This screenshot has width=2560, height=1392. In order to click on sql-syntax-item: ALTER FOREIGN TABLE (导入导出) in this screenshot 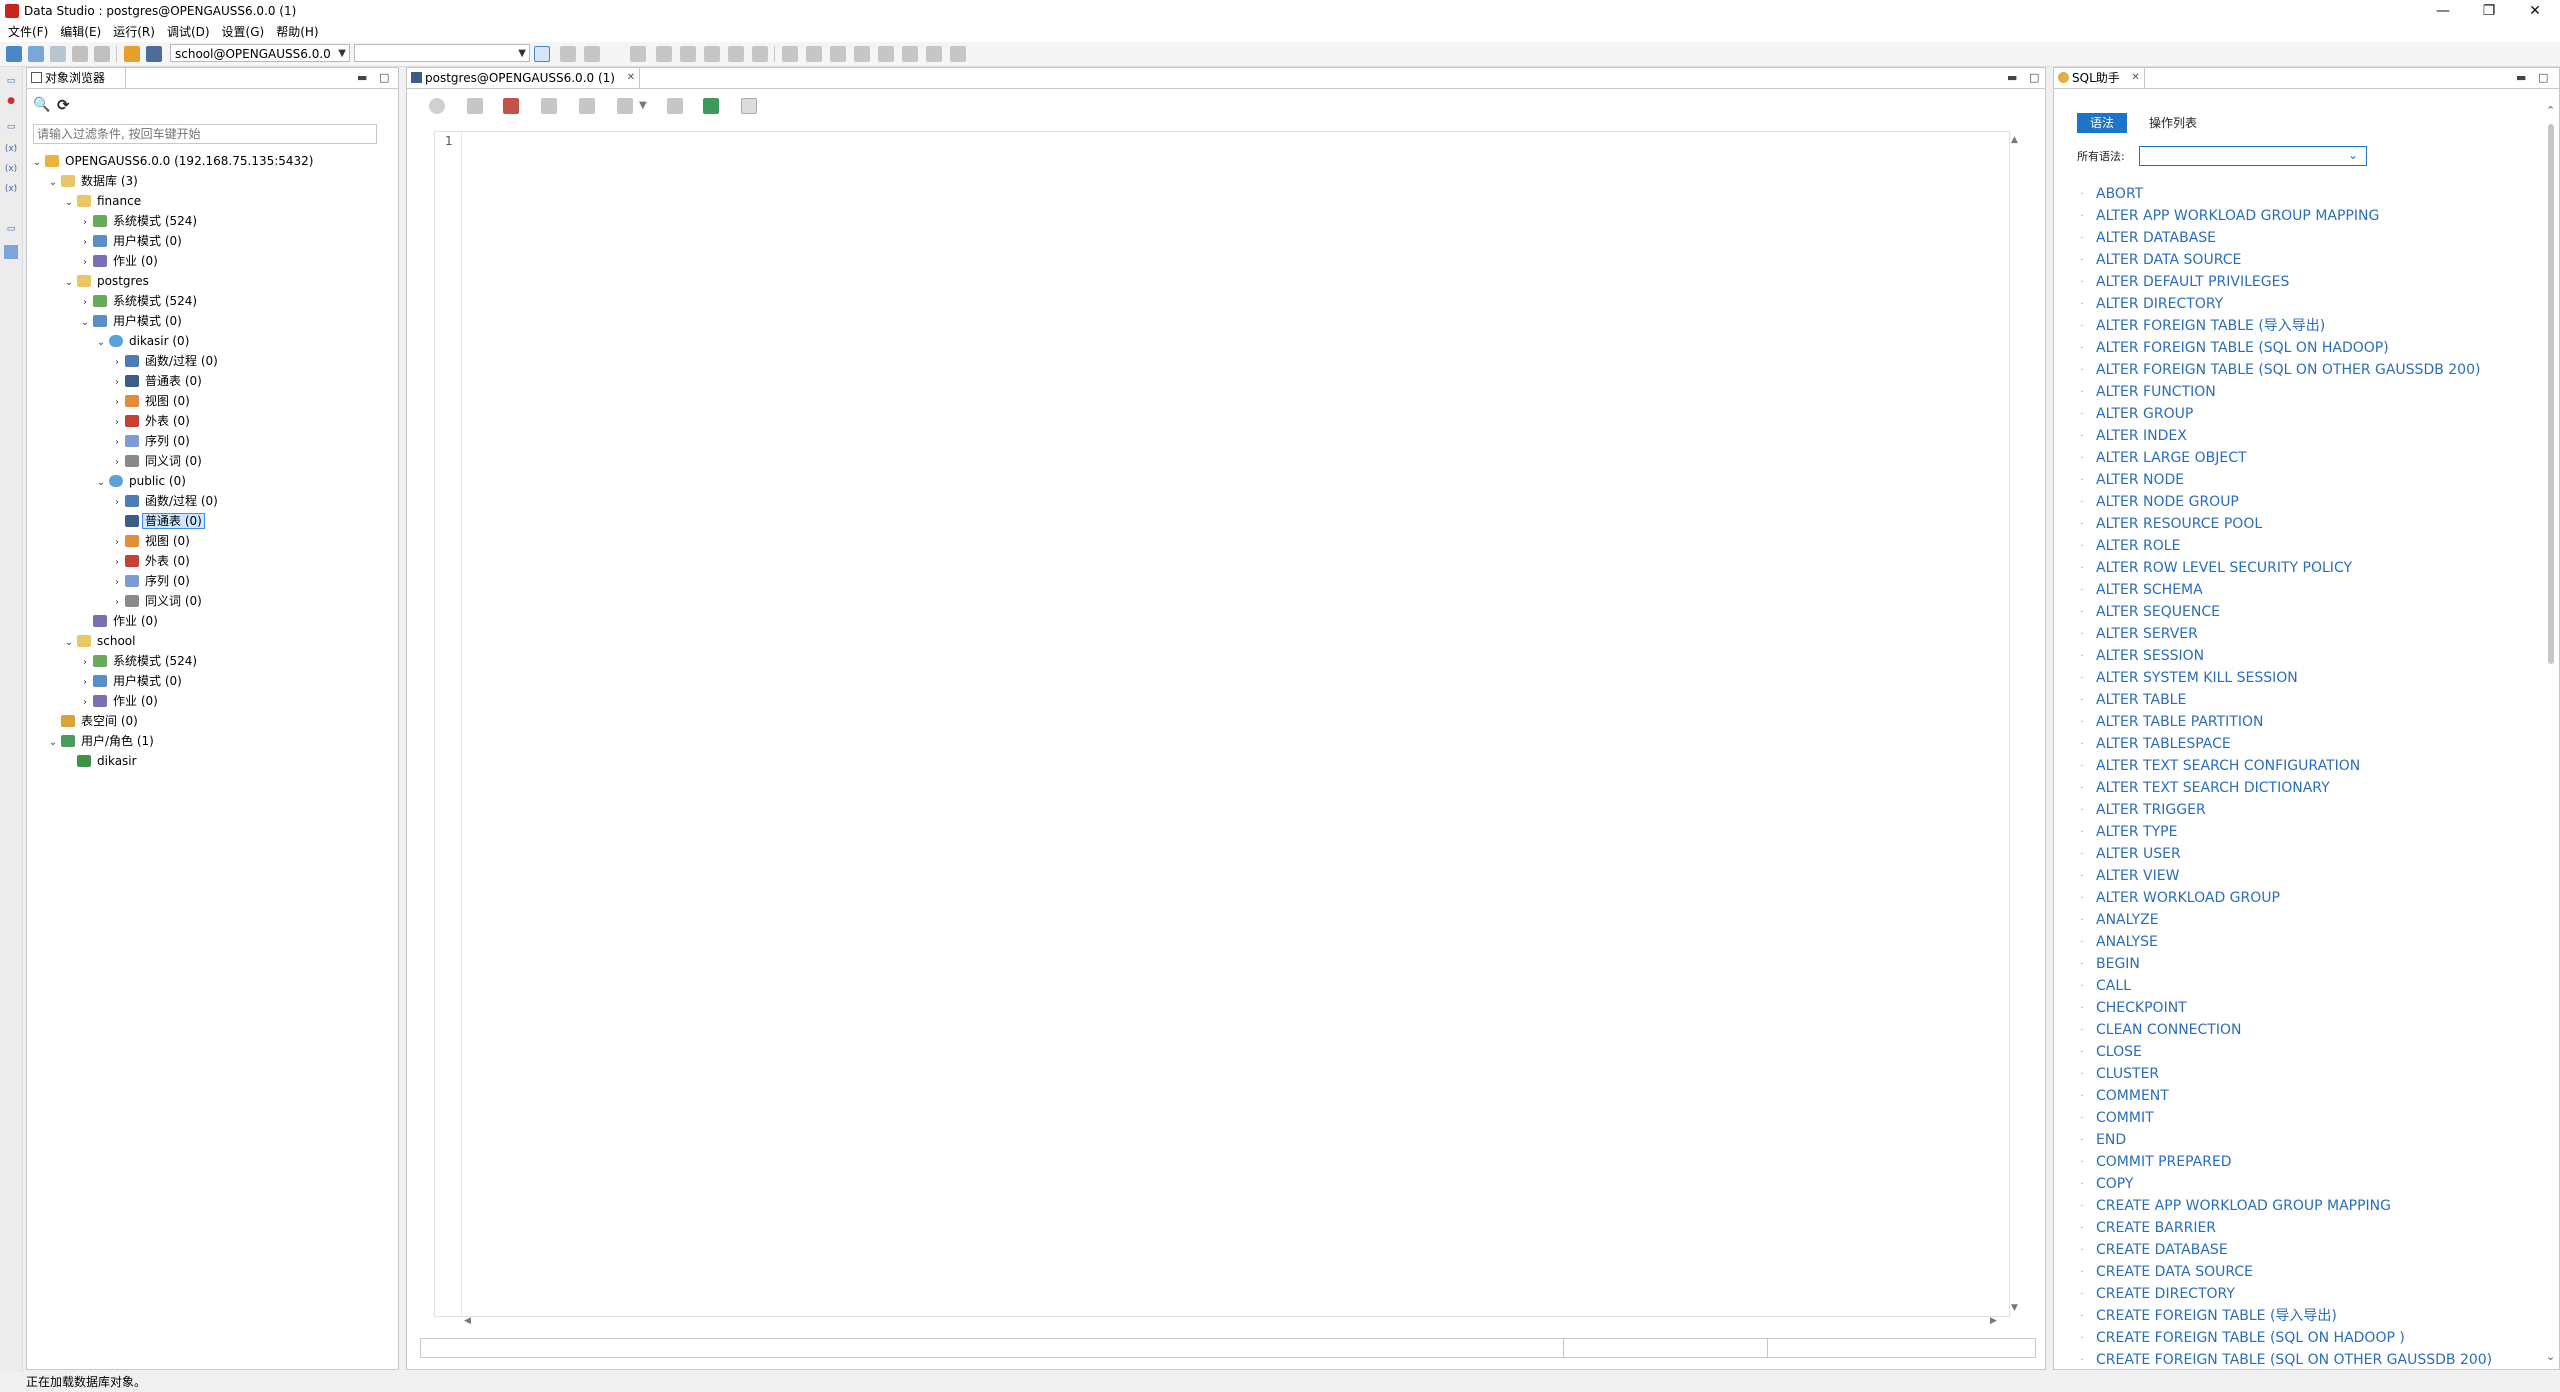, I will do `click(2210, 326)`.